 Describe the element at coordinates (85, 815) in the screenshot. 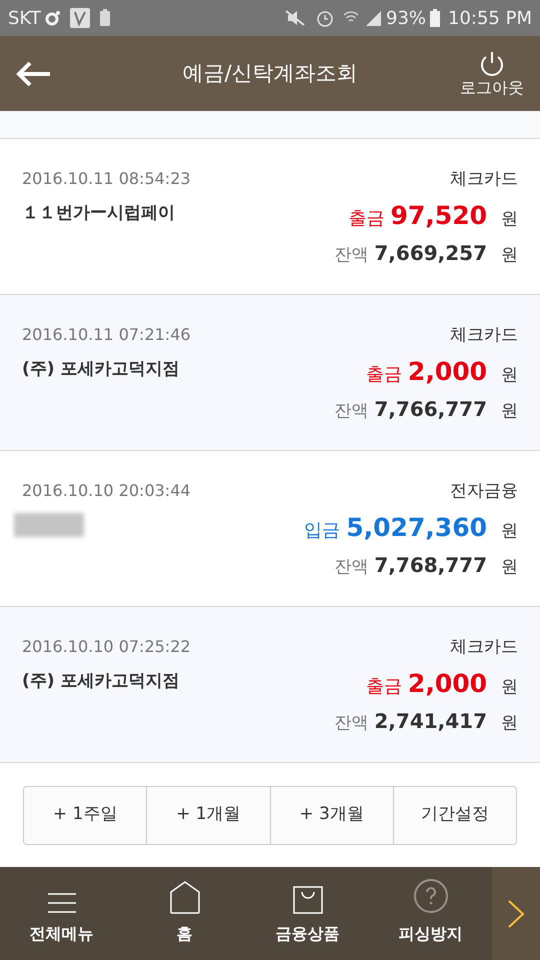

I see `period-button: + 1주일` at that location.